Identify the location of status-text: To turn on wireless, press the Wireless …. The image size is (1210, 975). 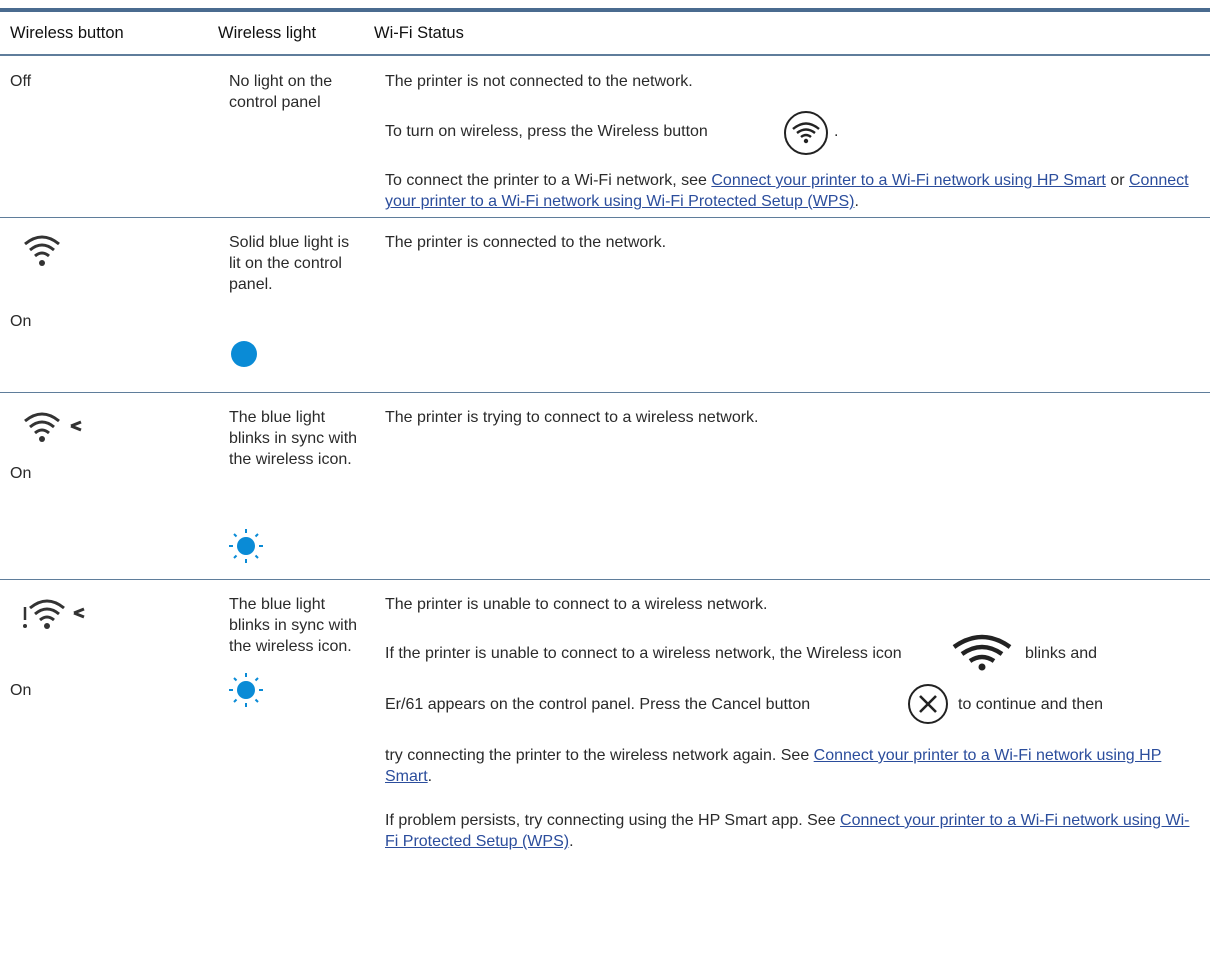
(546, 131).